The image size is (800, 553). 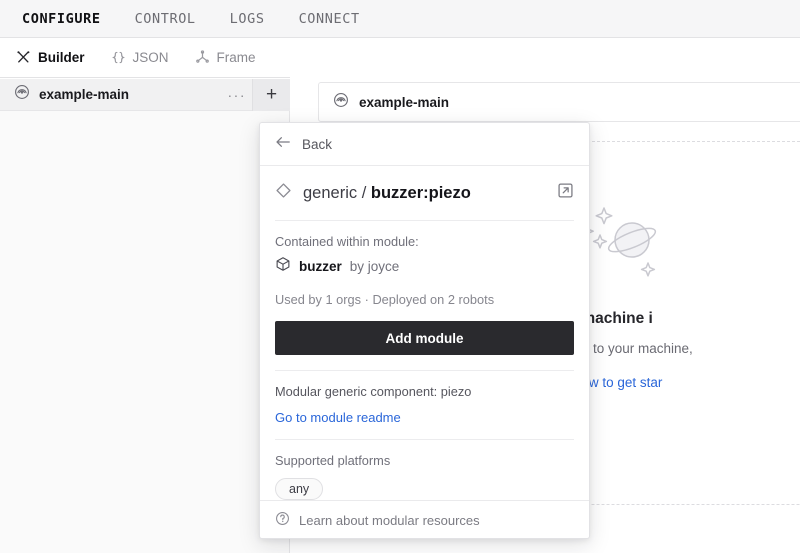 I want to click on module-owner-by: by joyce, so click(x=374, y=266).